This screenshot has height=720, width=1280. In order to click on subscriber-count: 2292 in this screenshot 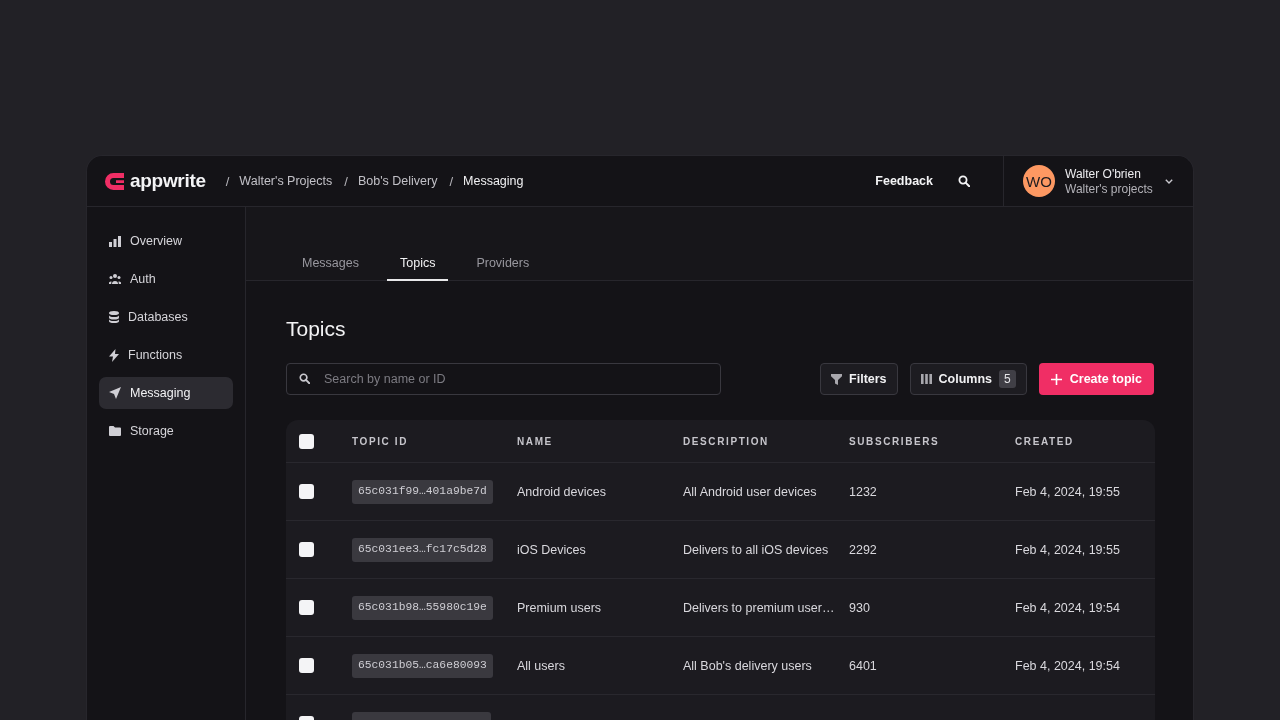, I will do `click(863, 549)`.